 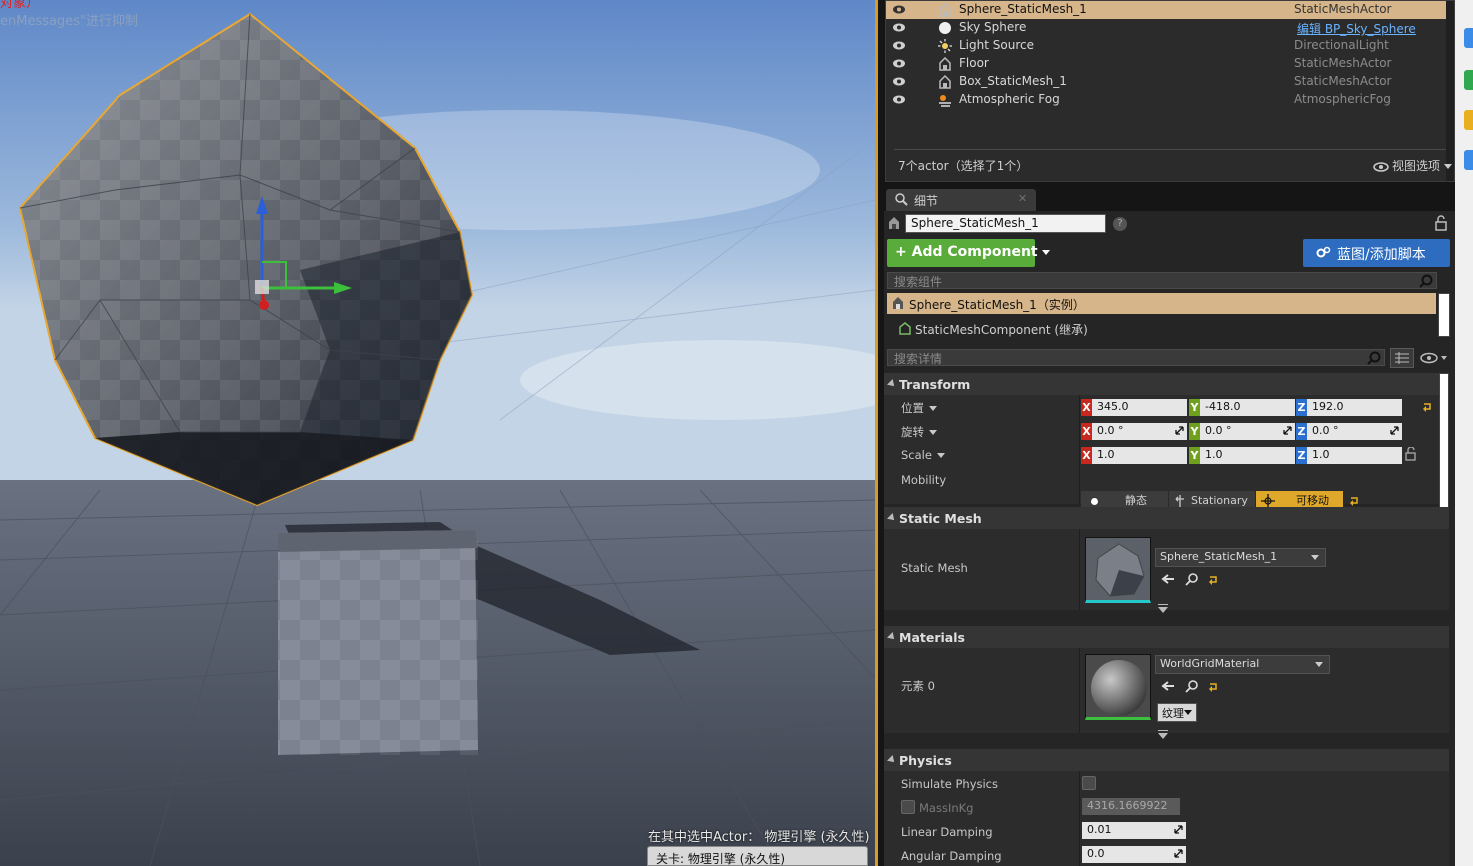 I want to click on linear-damping-input: 0.01, so click(x=1134, y=830).